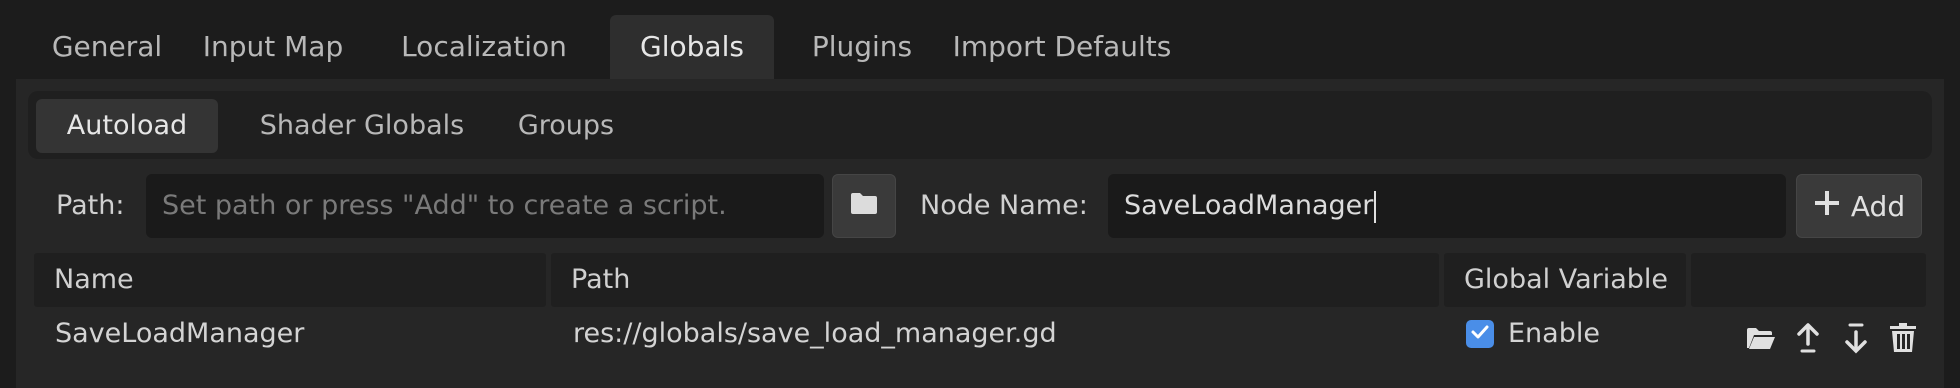 This screenshot has height=388, width=1960. What do you see at coordinates (127, 126) in the screenshot?
I see `subtab-autoload: Autoload` at bounding box center [127, 126].